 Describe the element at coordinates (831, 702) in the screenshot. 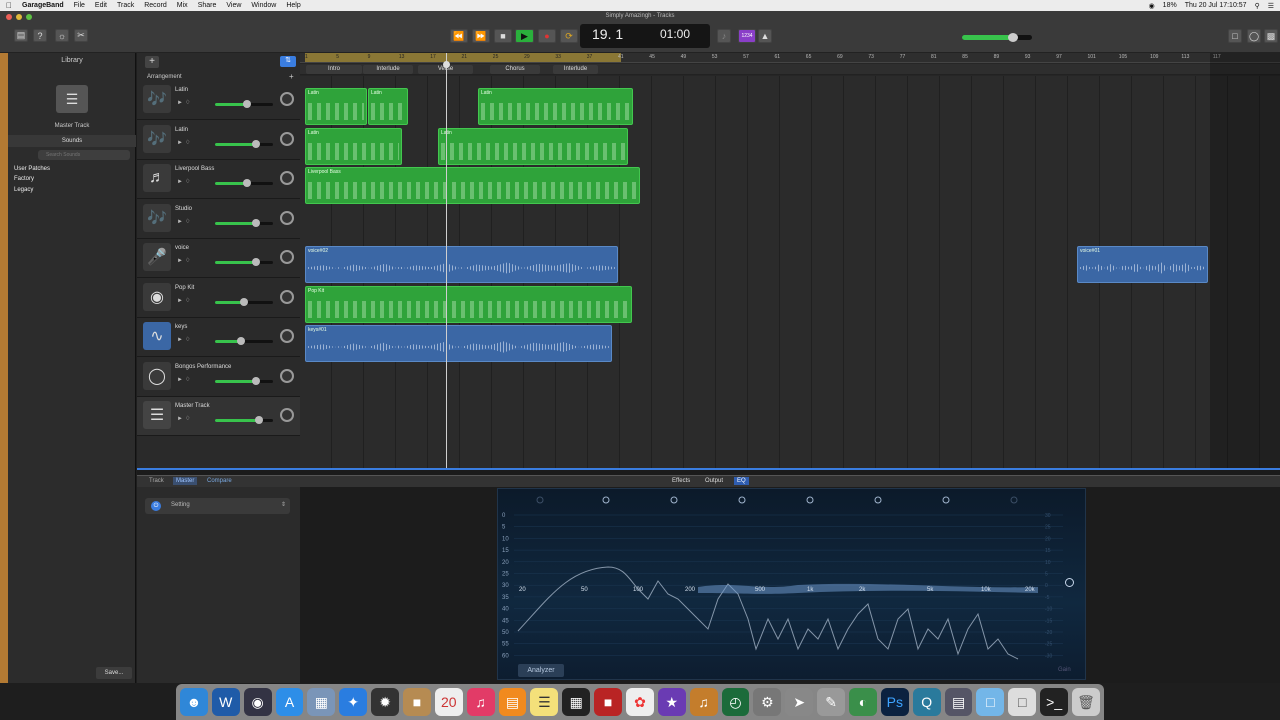

I see `pencil-icon: ✎` at that location.